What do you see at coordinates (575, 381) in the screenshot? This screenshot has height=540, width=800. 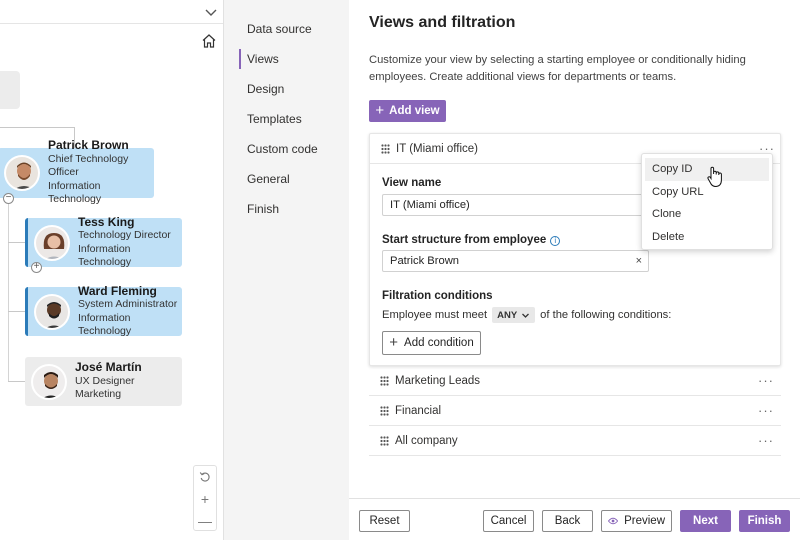 I see `view-row: Marketing Leads ···` at bounding box center [575, 381].